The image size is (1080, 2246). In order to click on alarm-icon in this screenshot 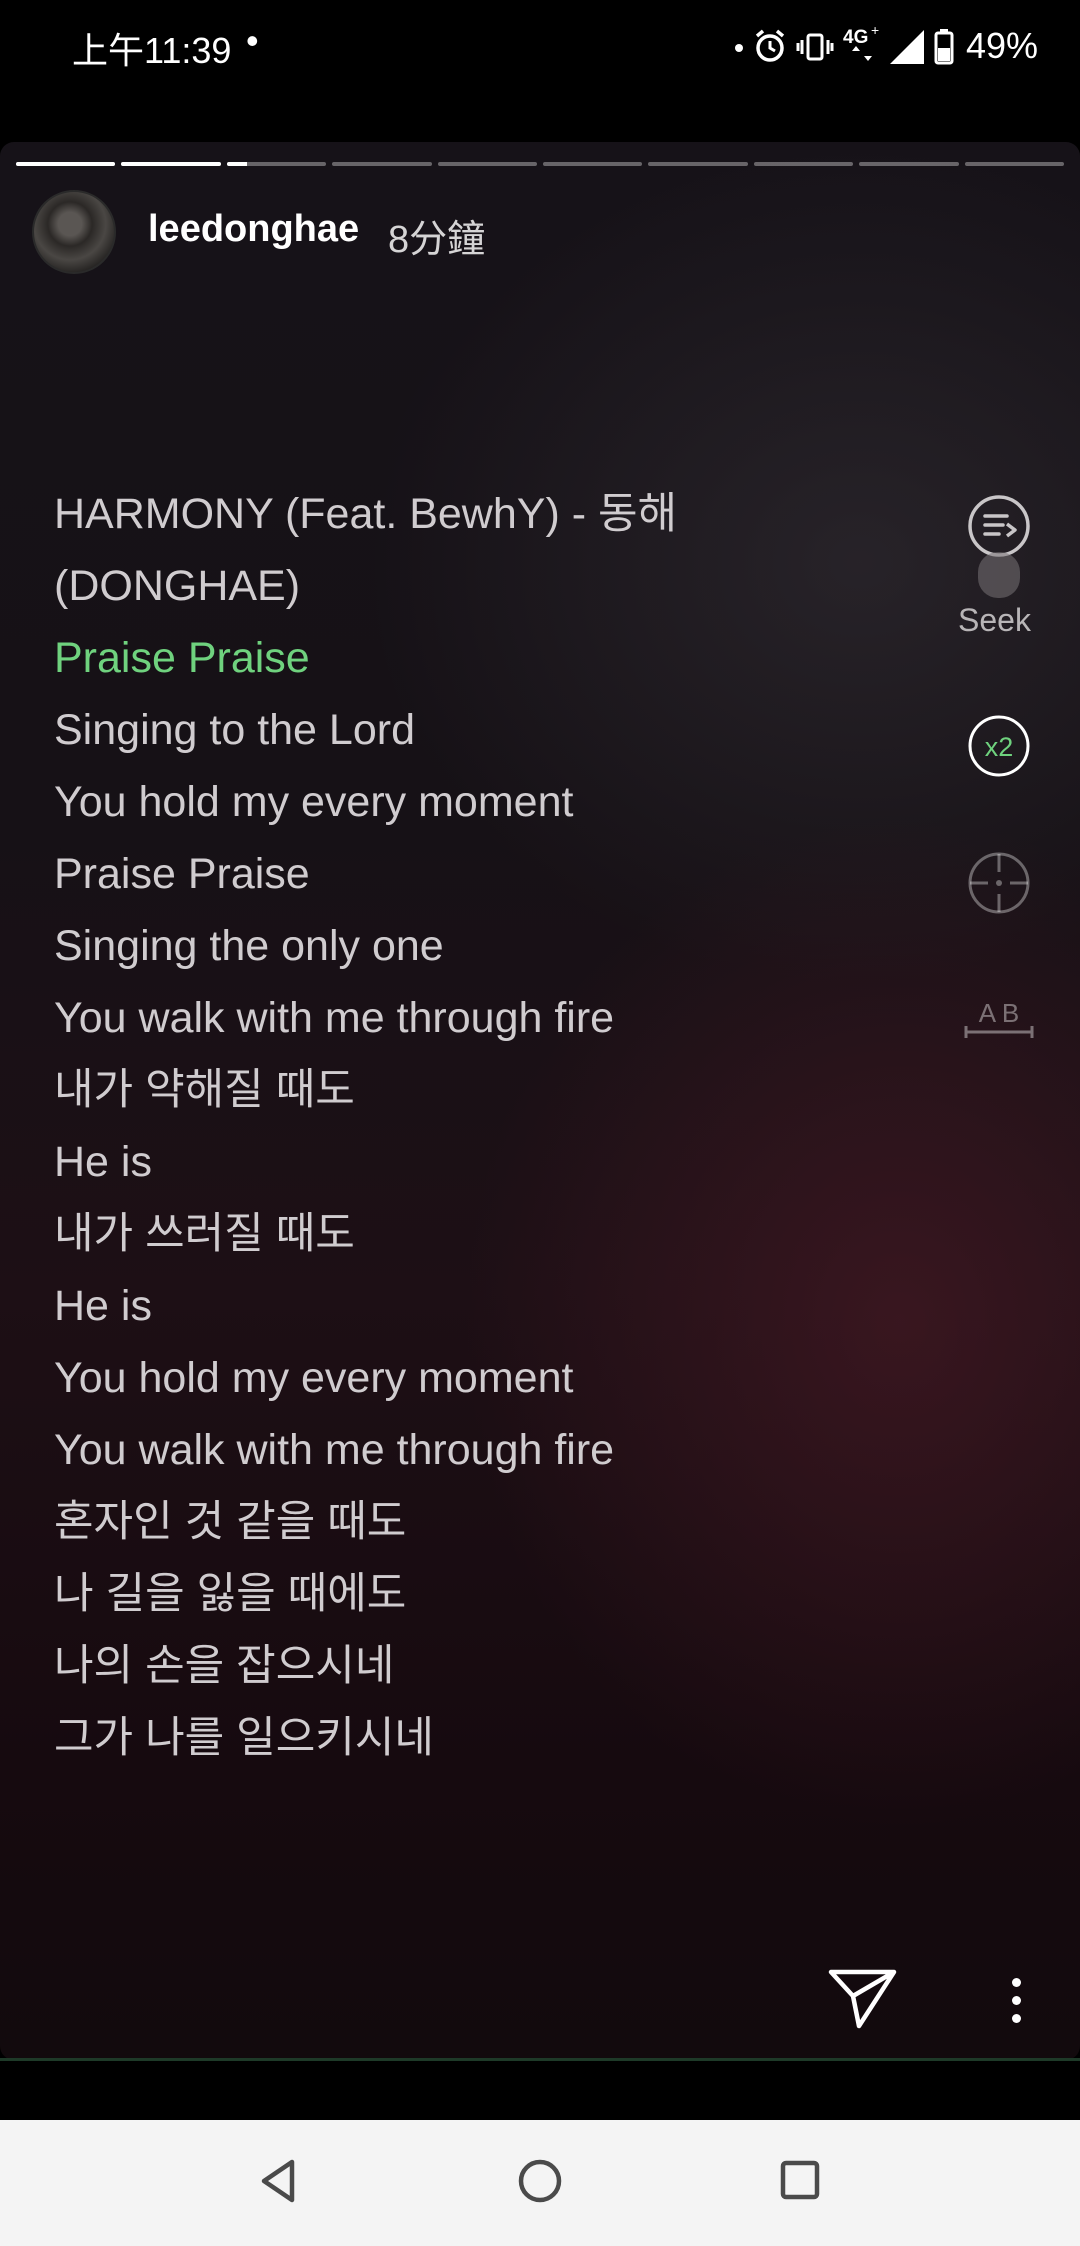, I will do `click(770, 46)`.